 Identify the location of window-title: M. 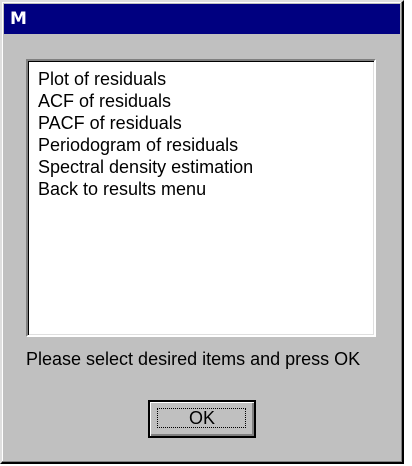
(19, 19).